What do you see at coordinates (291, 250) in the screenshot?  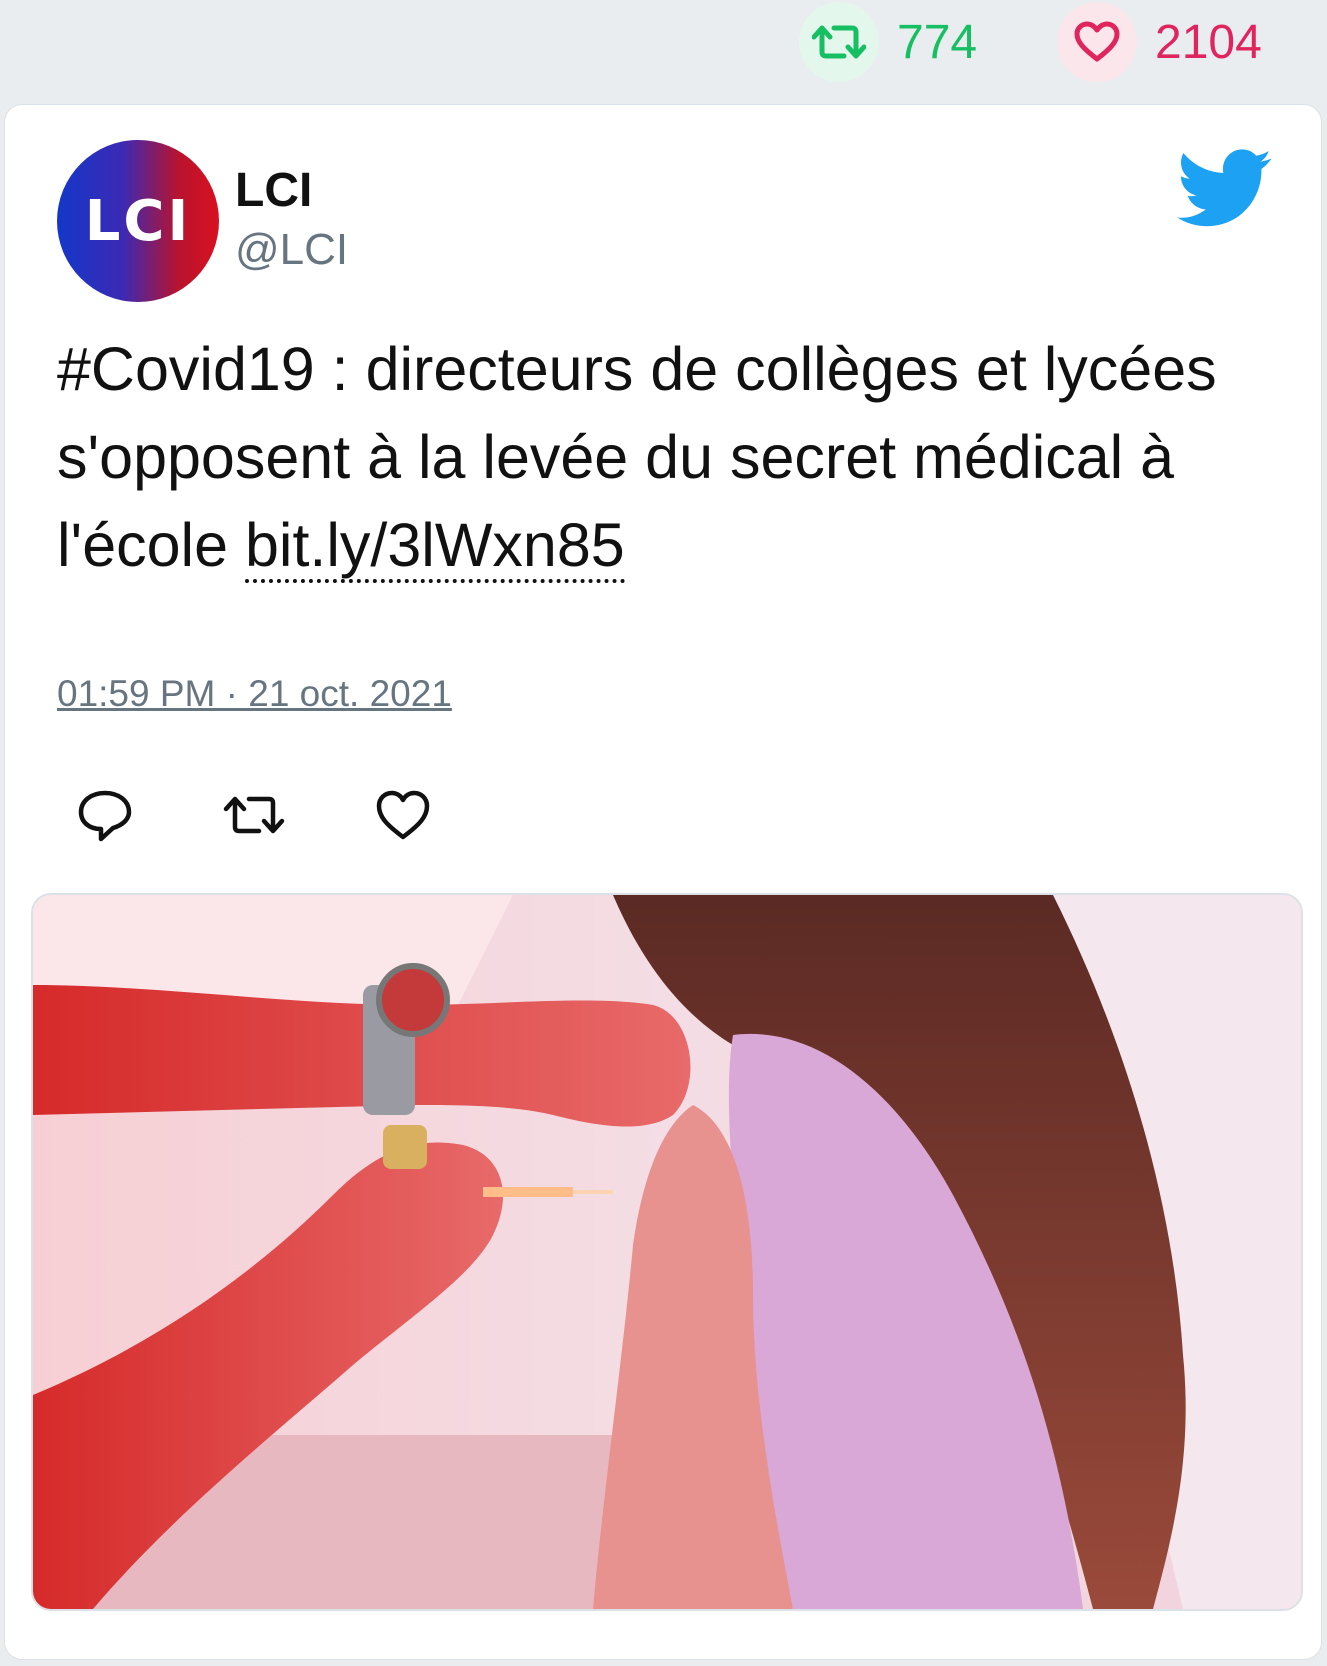 I see `user-handle: @LCI` at bounding box center [291, 250].